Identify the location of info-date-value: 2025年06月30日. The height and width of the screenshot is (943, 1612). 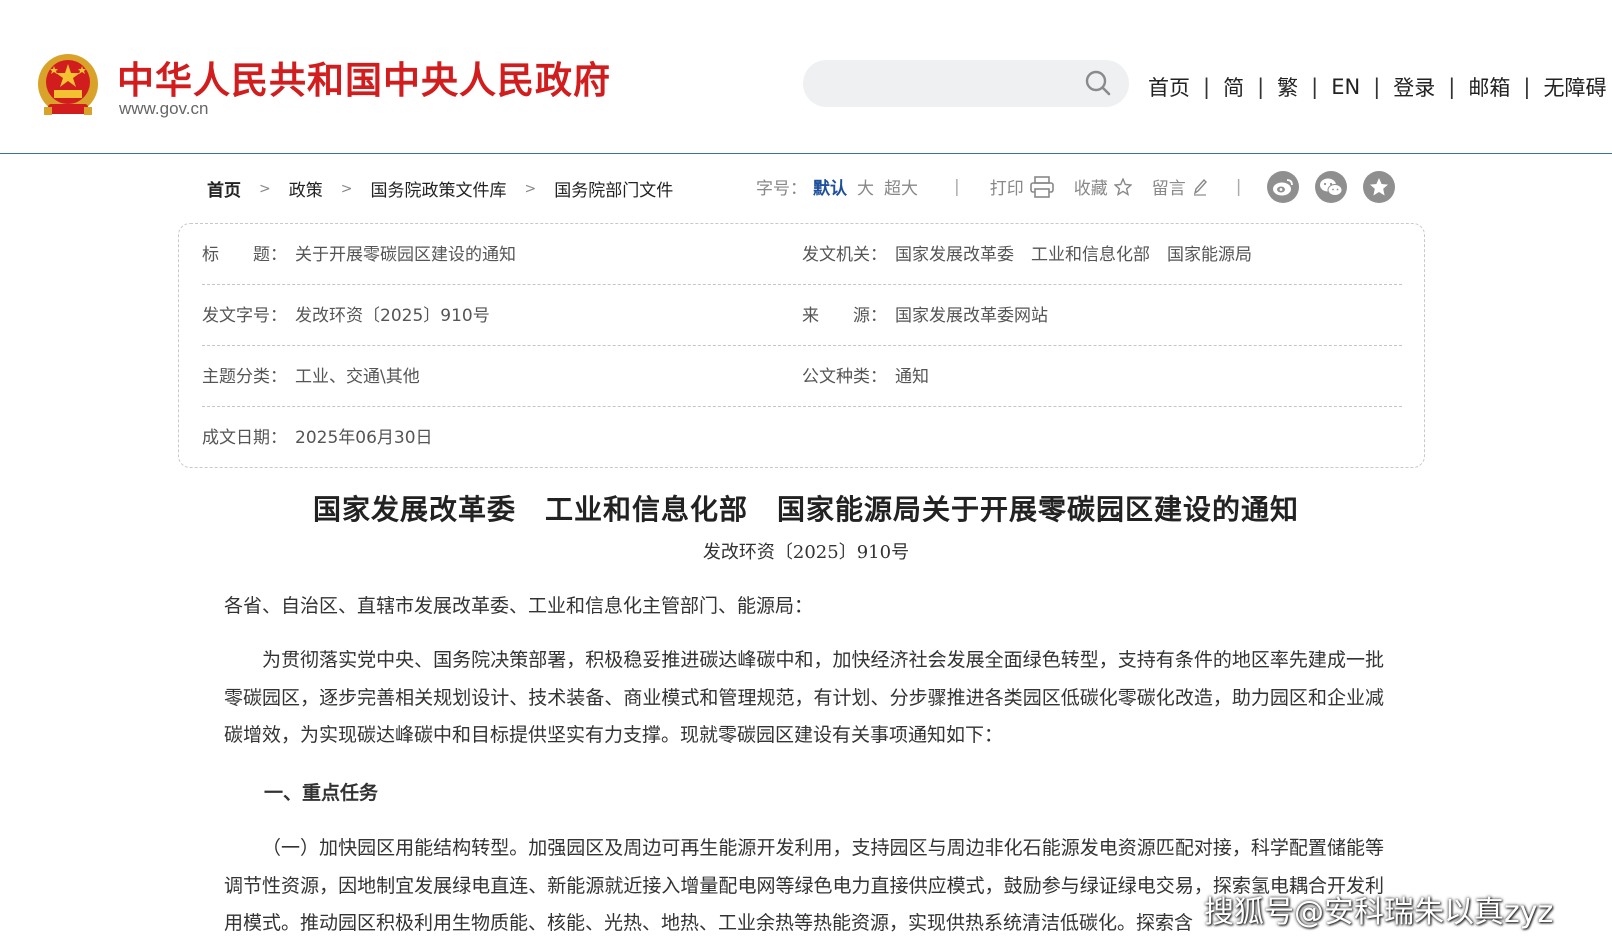
(364, 438).